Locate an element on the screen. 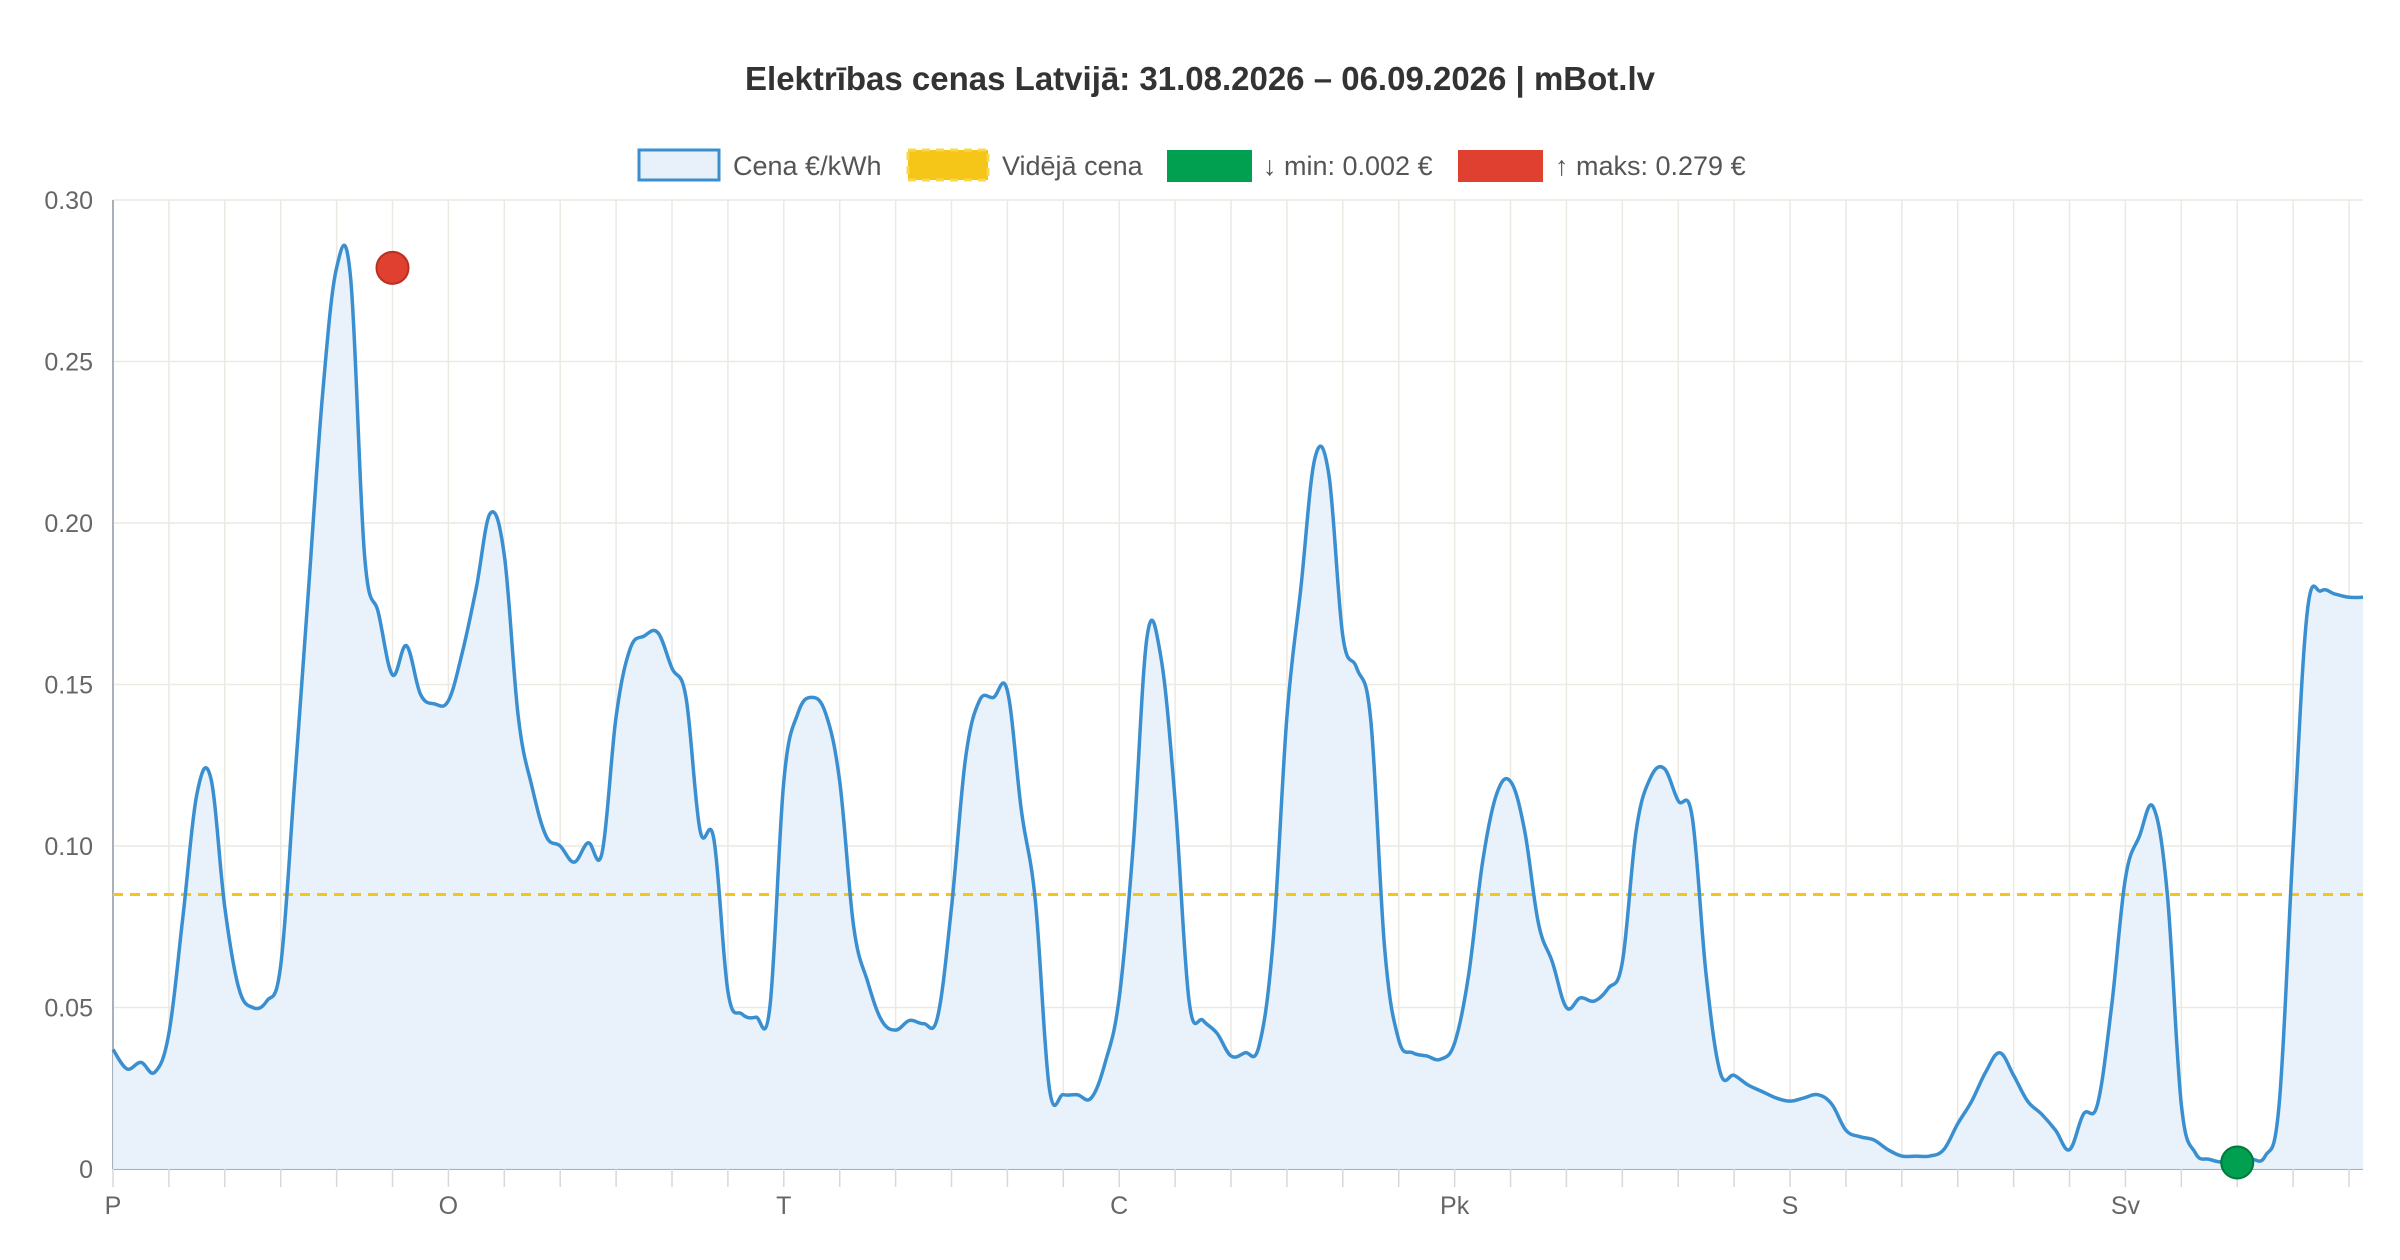 This screenshot has height=1260, width=2400. legend-item-min: ↓ min: 0.002 € is located at coordinates (1300, 166).